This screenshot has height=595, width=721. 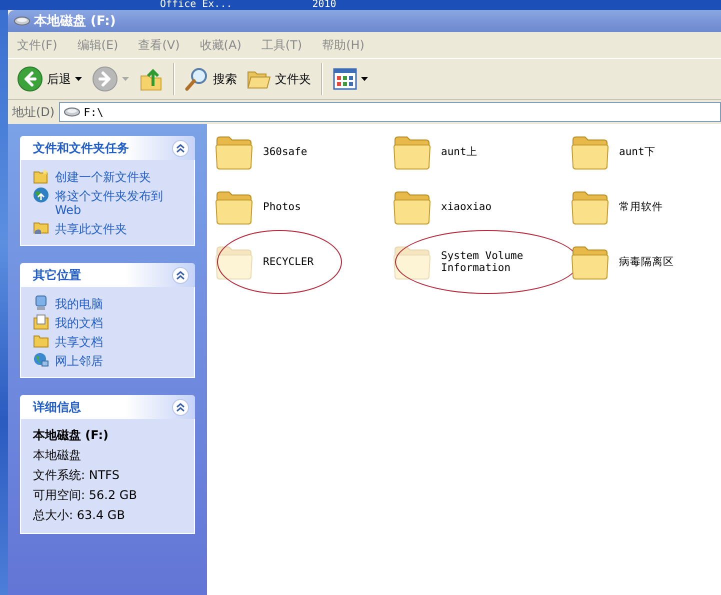 I want to click on panel-title: 其它位置, so click(x=57, y=275).